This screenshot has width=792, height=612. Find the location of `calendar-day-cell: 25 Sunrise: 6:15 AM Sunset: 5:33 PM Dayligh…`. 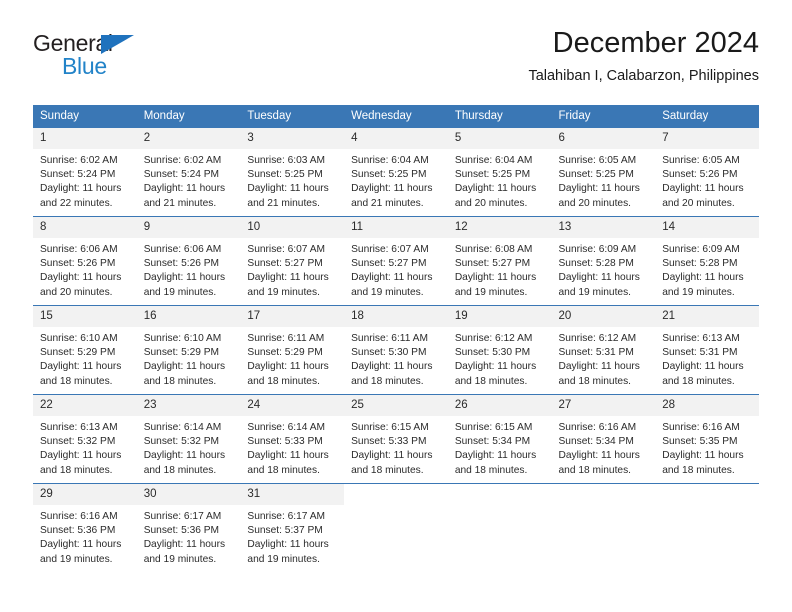

calendar-day-cell: 25 Sunrise: 6:15 AM Sunset: 5:33 PM Dayligh… is located at coordinates (396, 439).